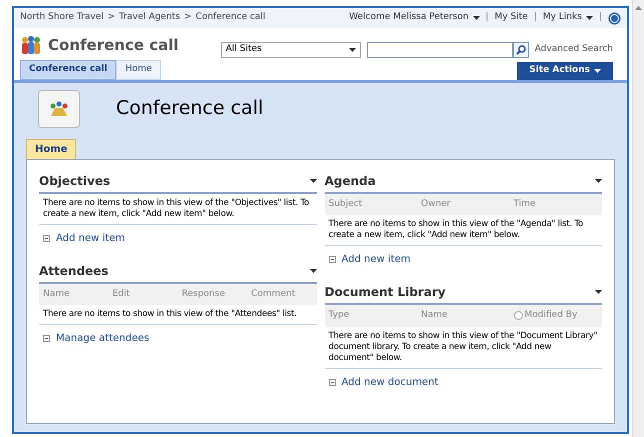 This screenshot has height=437, width=644. Describe the element at coordinates (350, 181) in the screenshot. I see `web-part-title: Agenda` at that location.